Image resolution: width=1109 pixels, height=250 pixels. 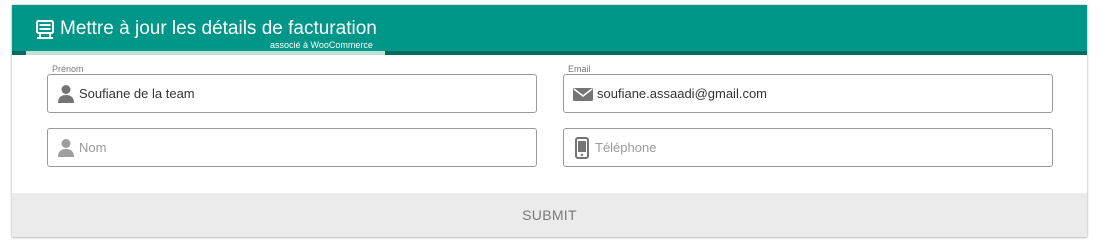 I want to click on phone-placeholder: Téléphone, so click(x=626, y=147).